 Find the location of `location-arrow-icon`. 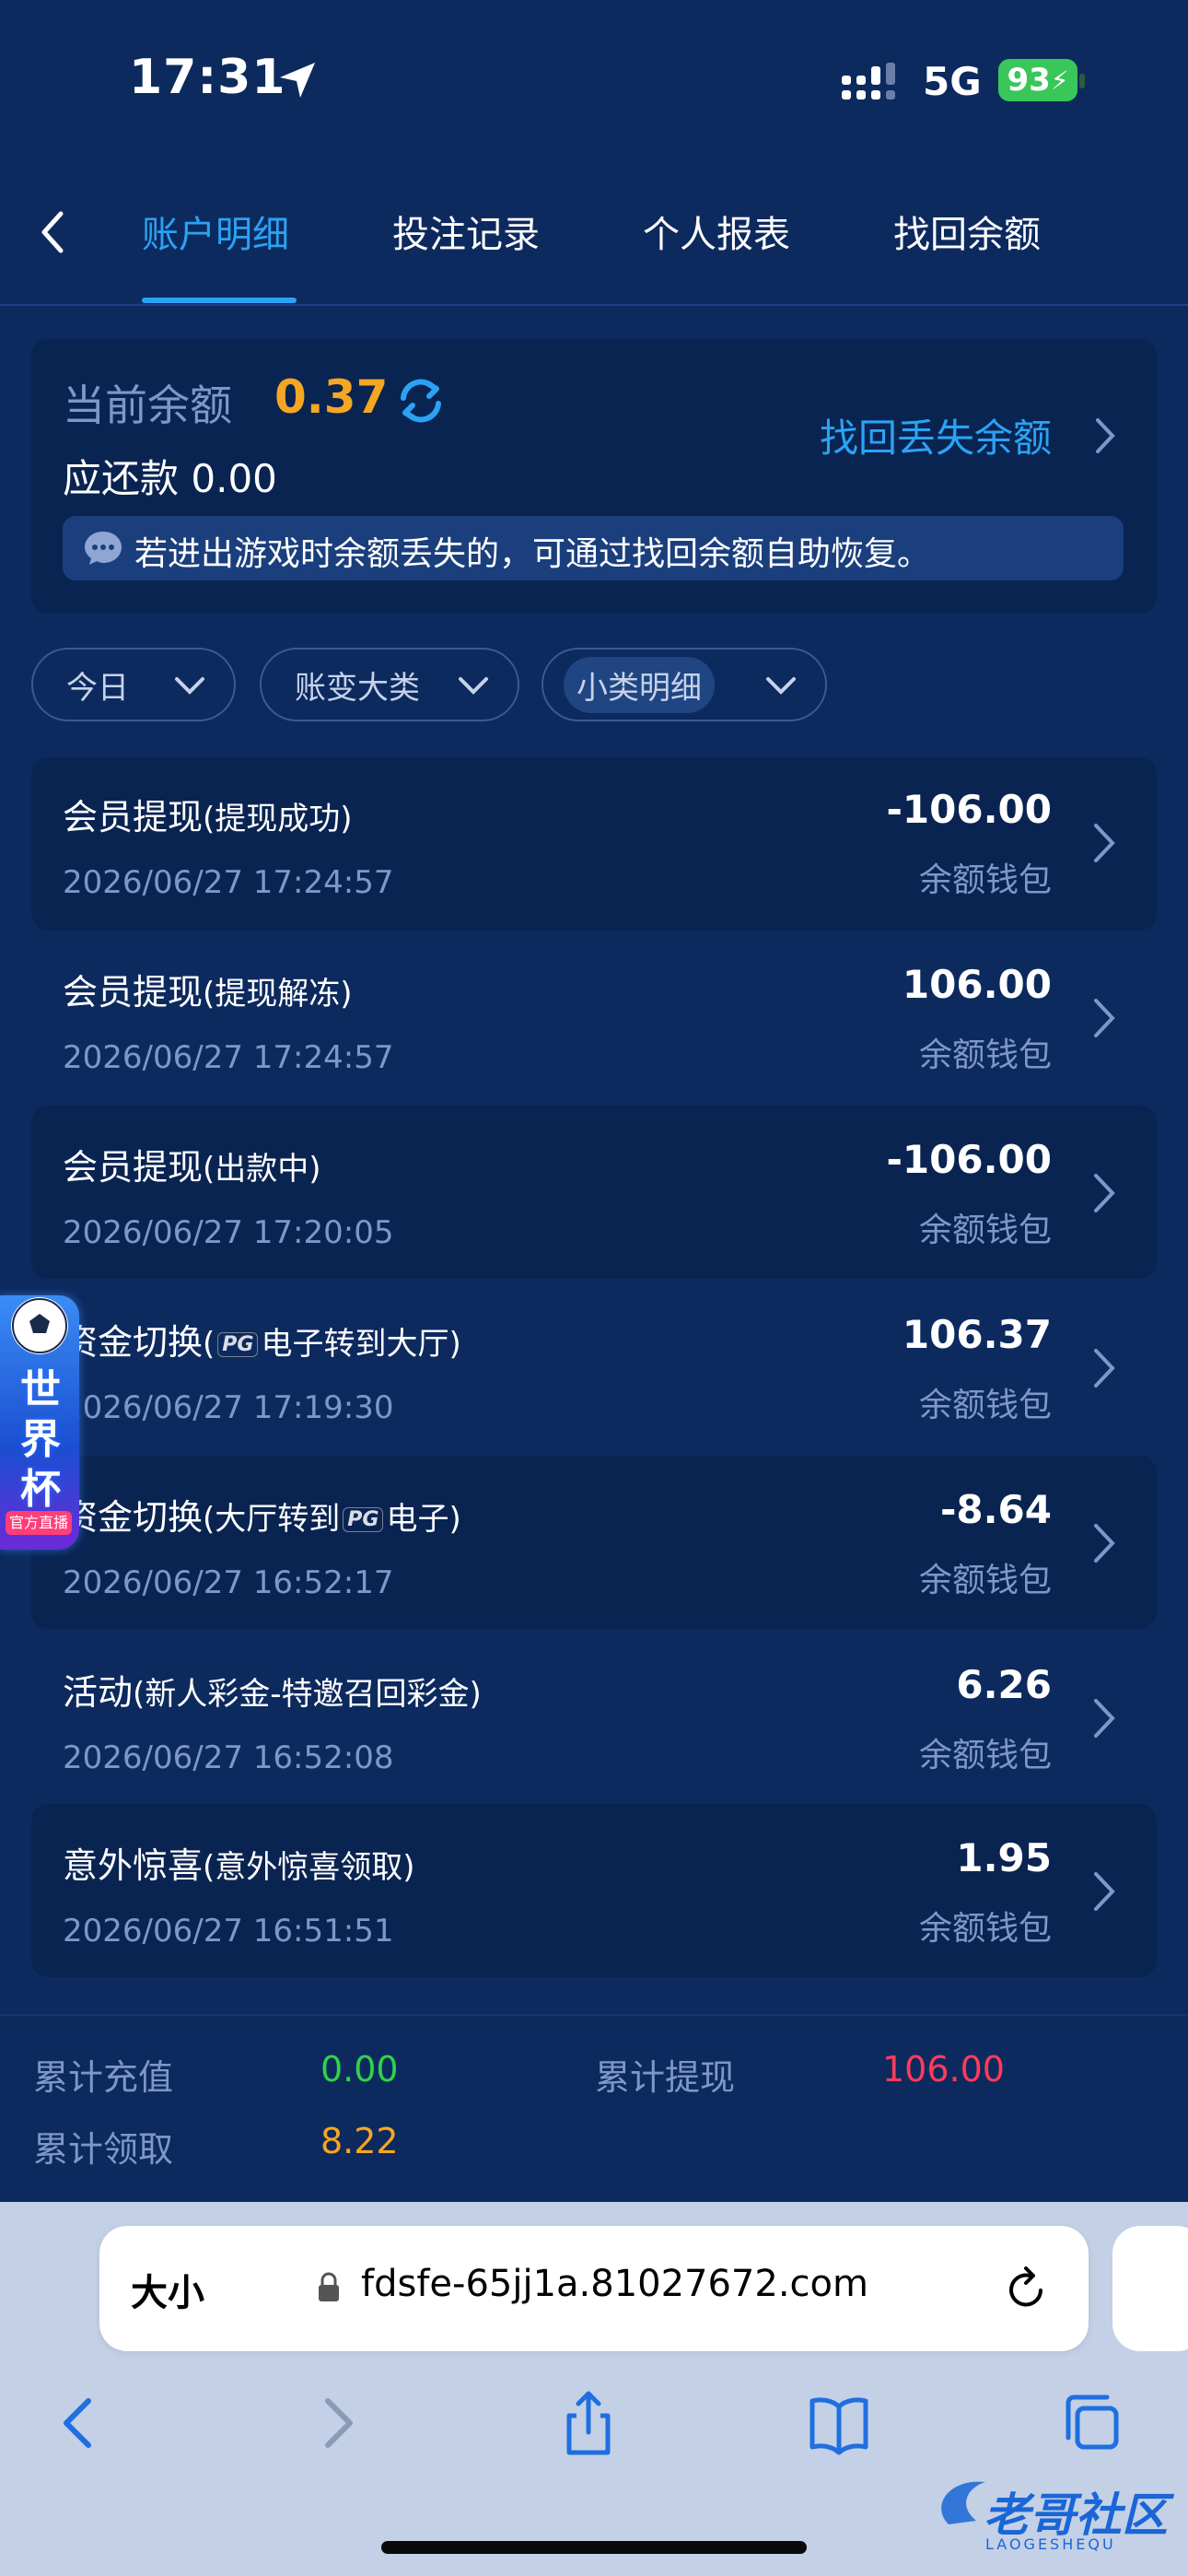

location-arrow-icon is located at coordinates (297, 80).